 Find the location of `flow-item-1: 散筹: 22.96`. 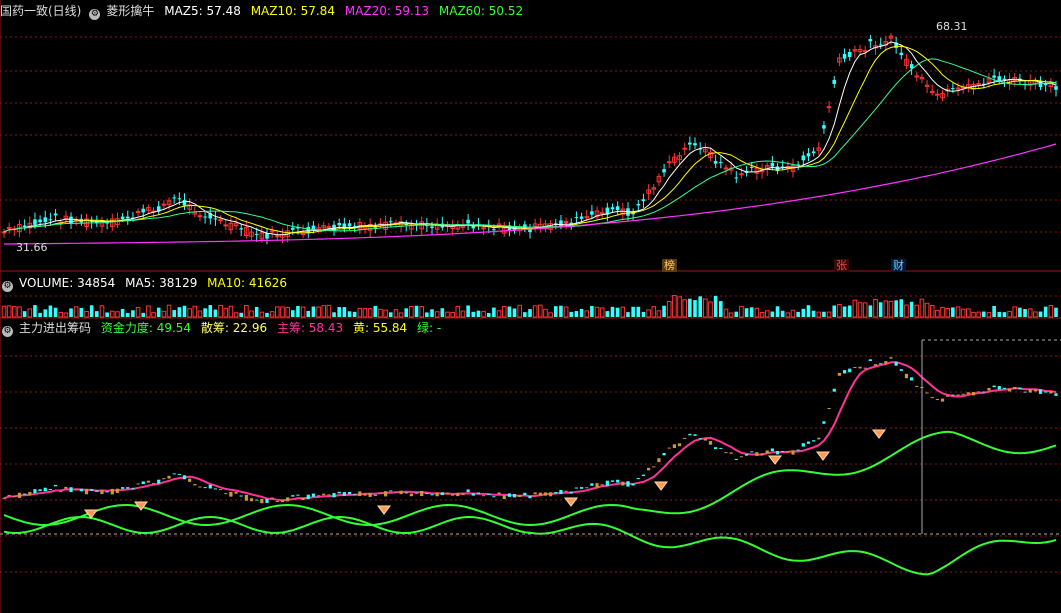

flow-item-1: 散筹: 22.96 is located at coordinates (234, 328).